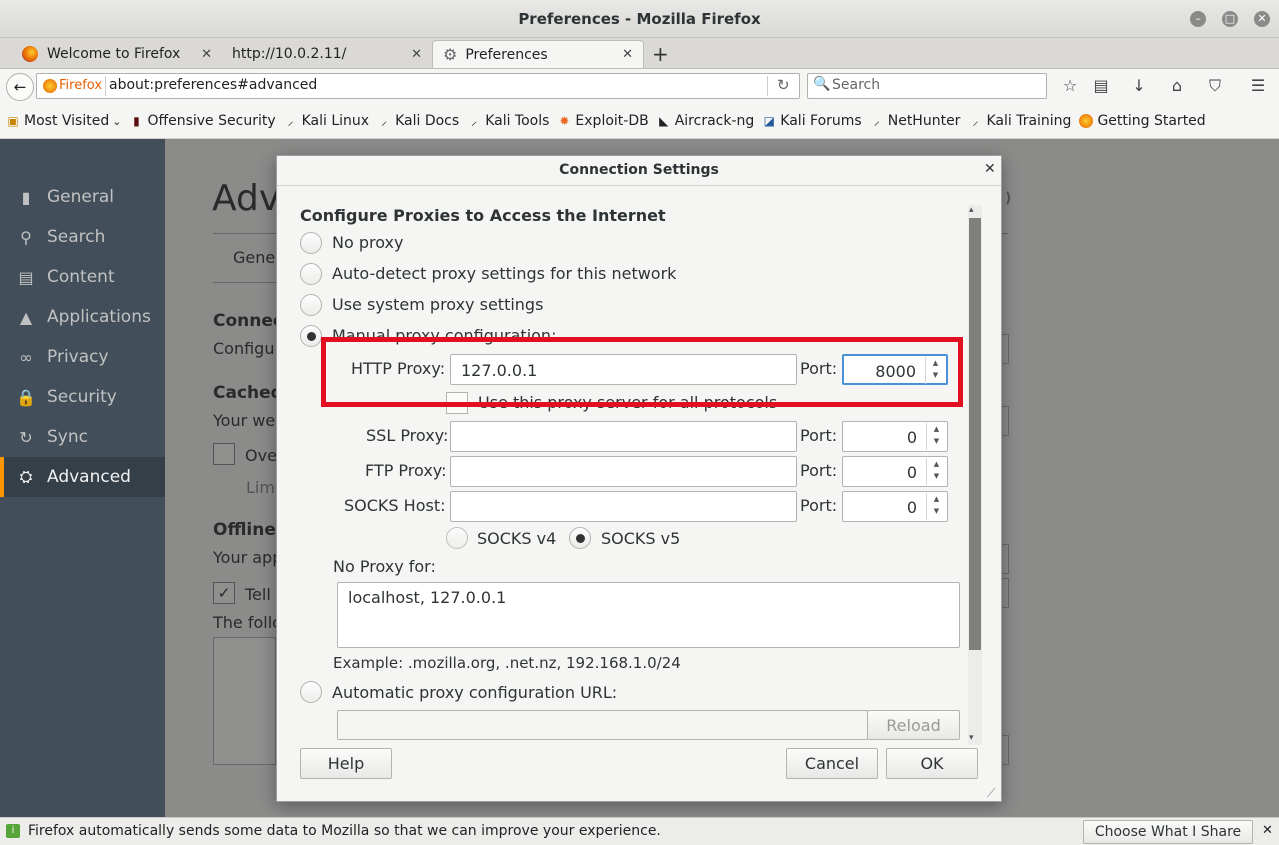 The image size is (1279, 845). What do you see at coordinates (1005, 593) in the screenshot?
I see `exceptions-edge` at bounding box center [1005, 593].